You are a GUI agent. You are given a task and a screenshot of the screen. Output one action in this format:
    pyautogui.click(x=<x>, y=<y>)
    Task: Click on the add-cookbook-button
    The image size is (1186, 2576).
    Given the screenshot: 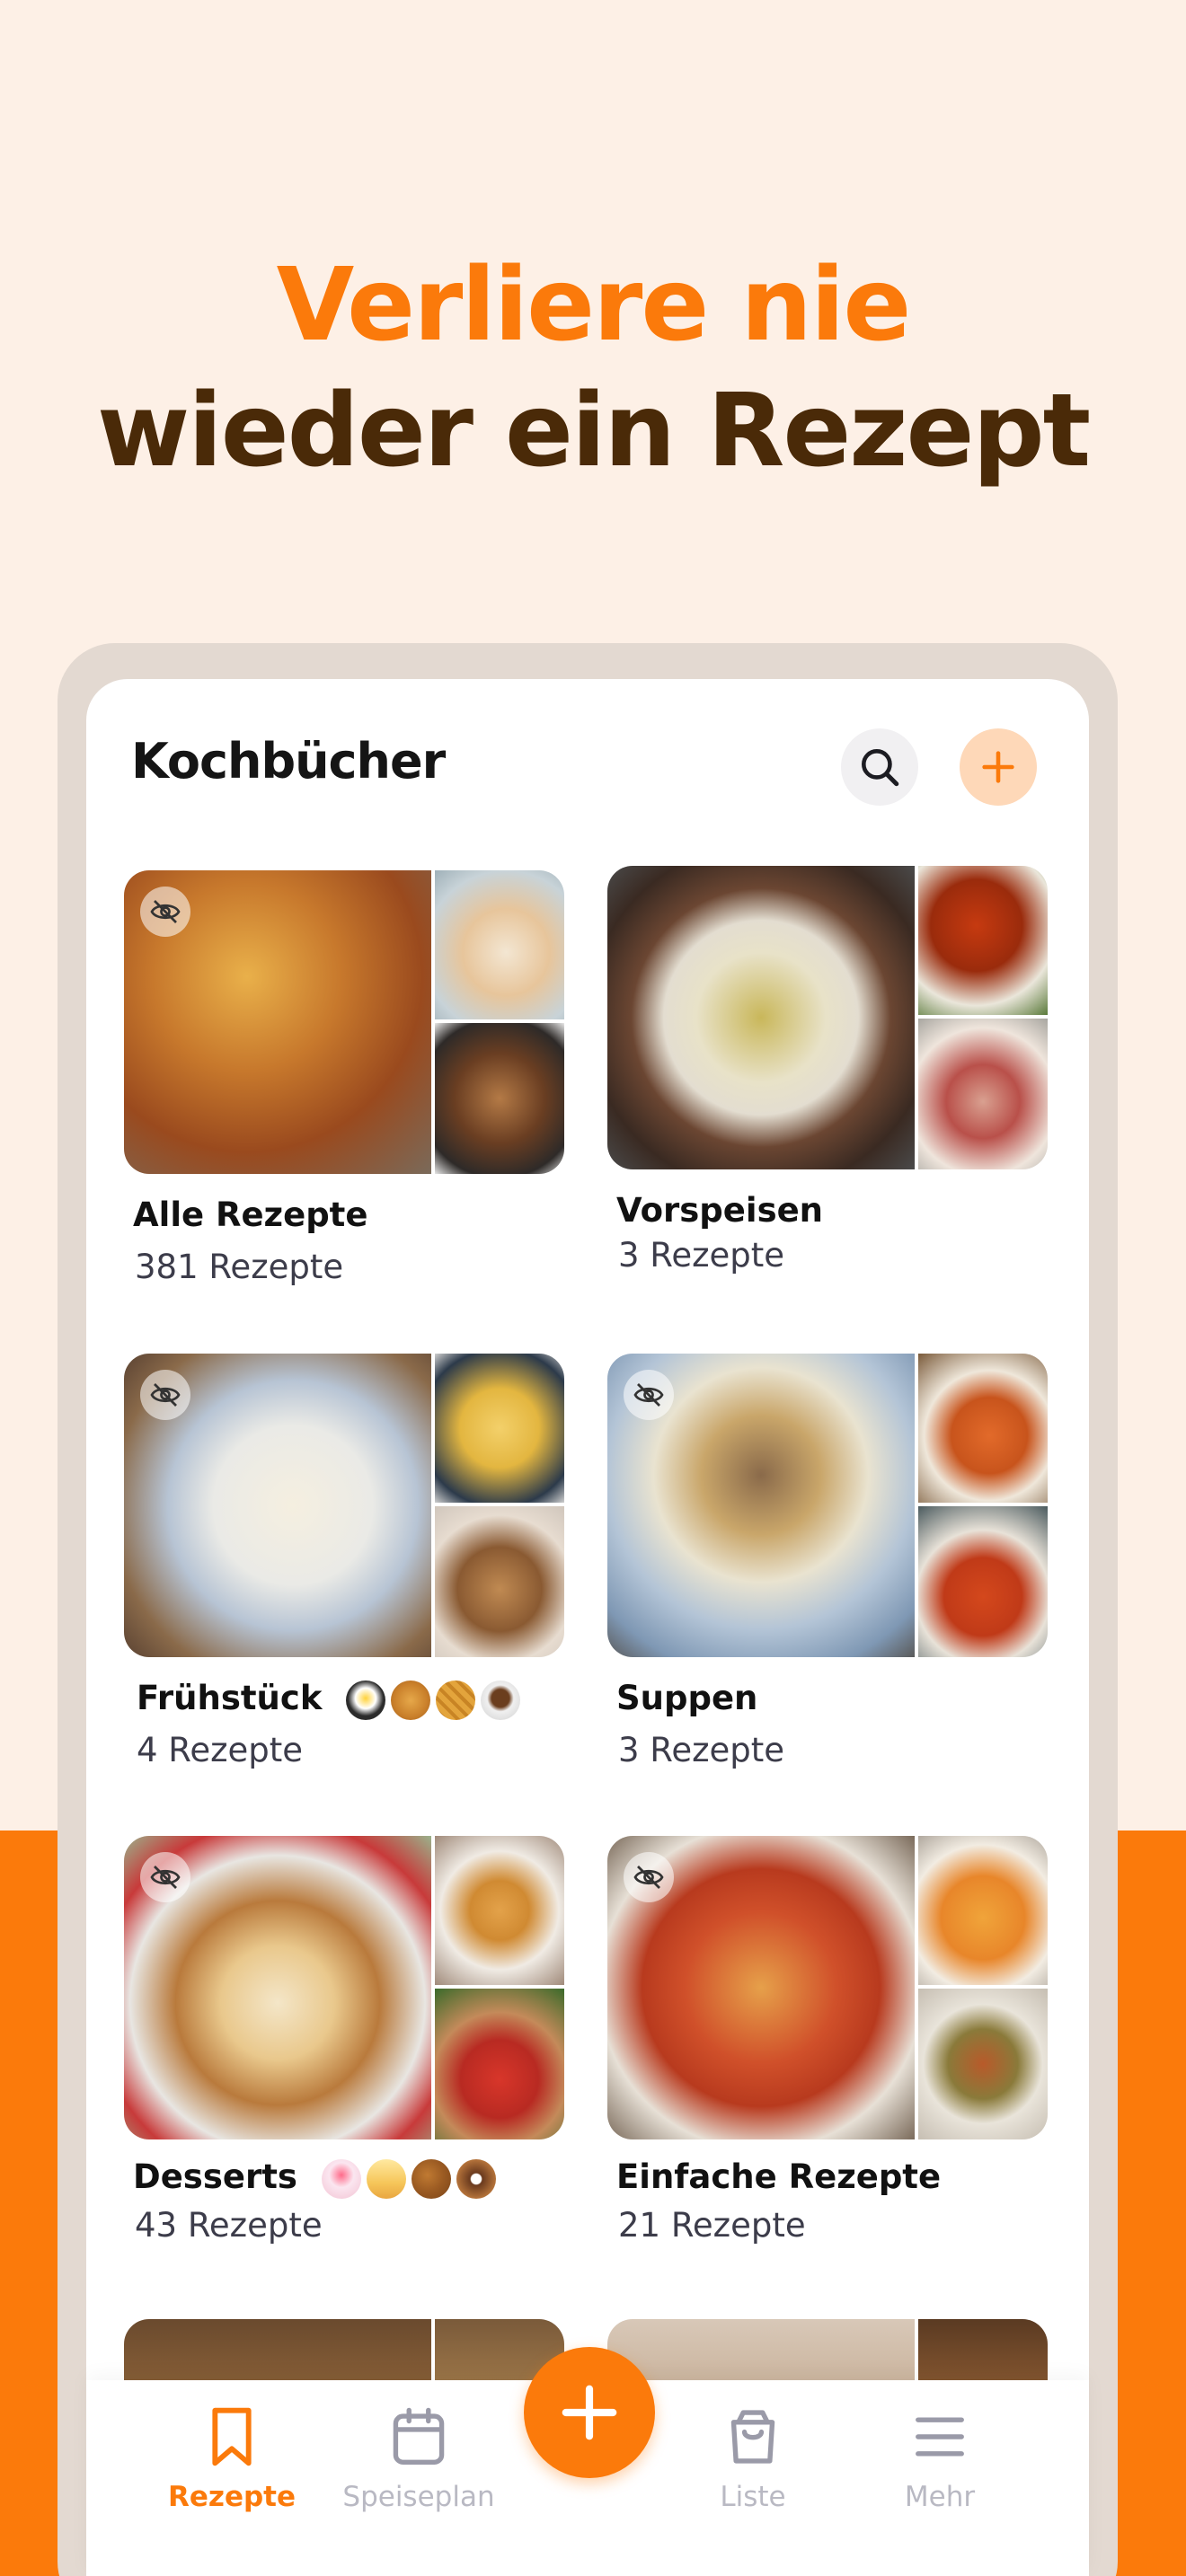 What is the action you would take?
    pyautogui.click(x=998, y=767)
    